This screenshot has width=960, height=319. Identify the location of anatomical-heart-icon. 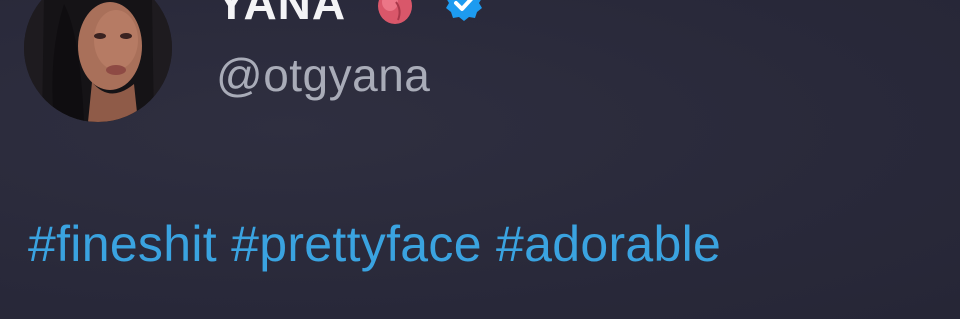
(395, 13).